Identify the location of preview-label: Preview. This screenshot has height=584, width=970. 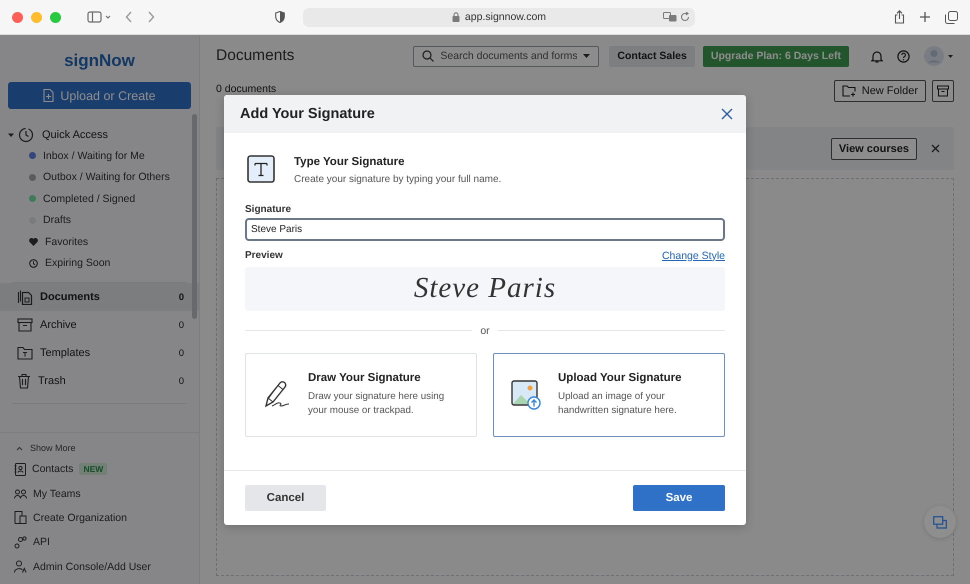
(264, 255).